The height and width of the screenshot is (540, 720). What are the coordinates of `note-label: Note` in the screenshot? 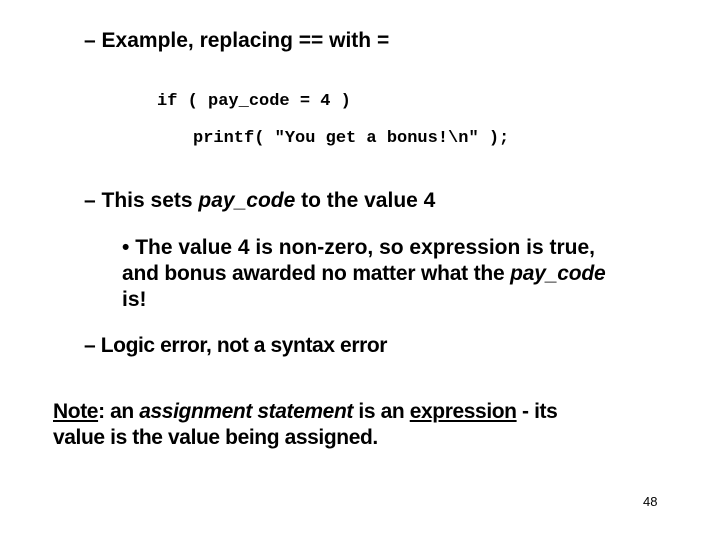 It's located at (76, 411).